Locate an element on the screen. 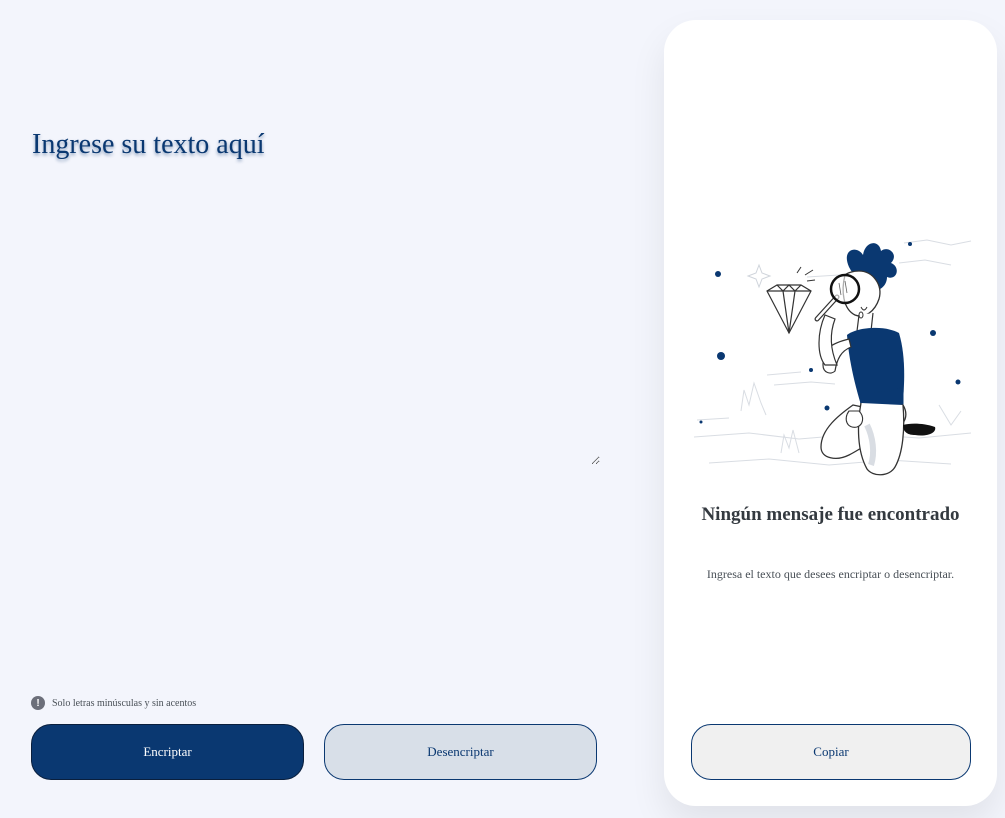 The height and width of the screenshot is (818, 1005). hint-text: Solo letras minúsculas y sin acentos is located at coordinates (124, 703).